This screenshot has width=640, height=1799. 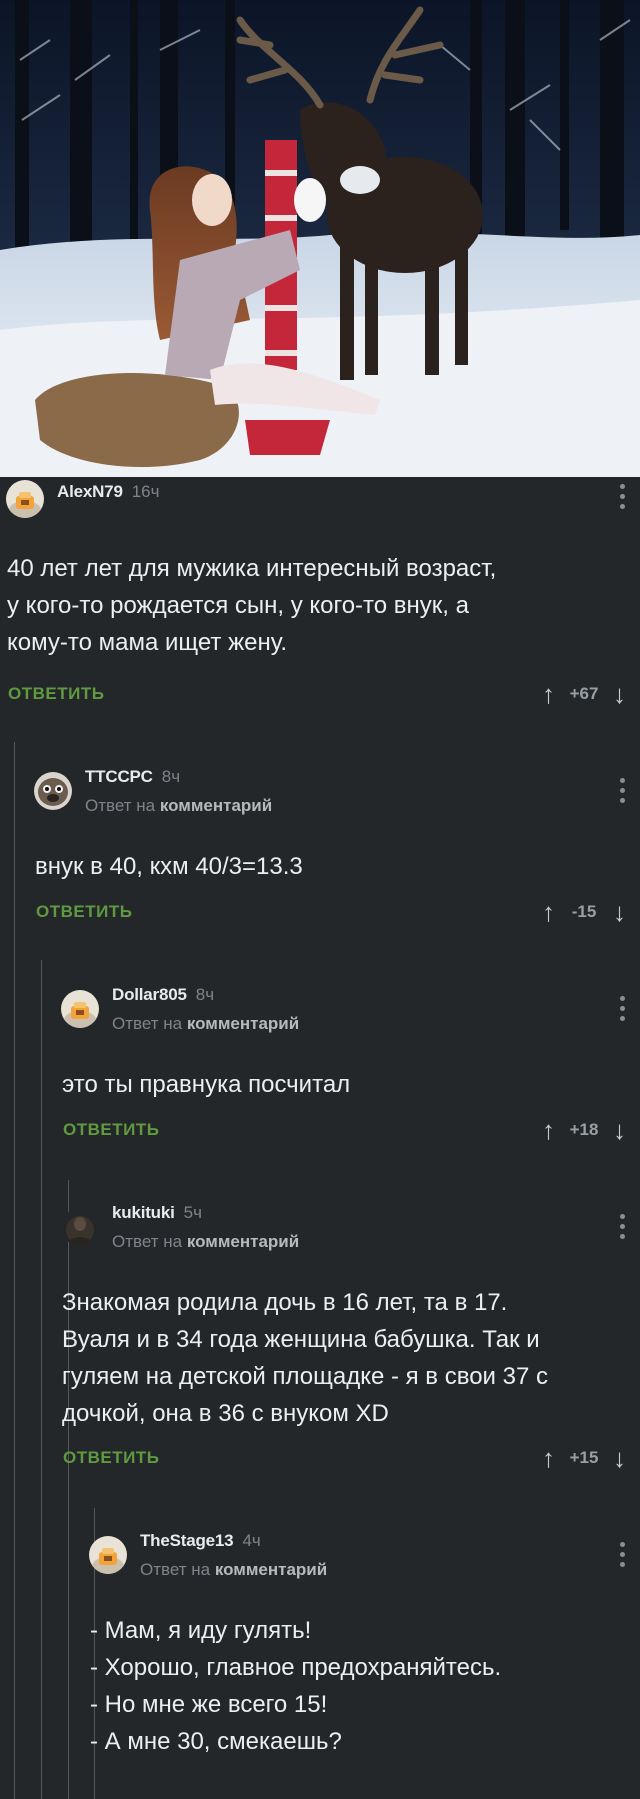 What do you see at coordinates (187, 1541) in the screenshot?
I see `author-nickname: TheStage13` at bounding box center [187, 1541].